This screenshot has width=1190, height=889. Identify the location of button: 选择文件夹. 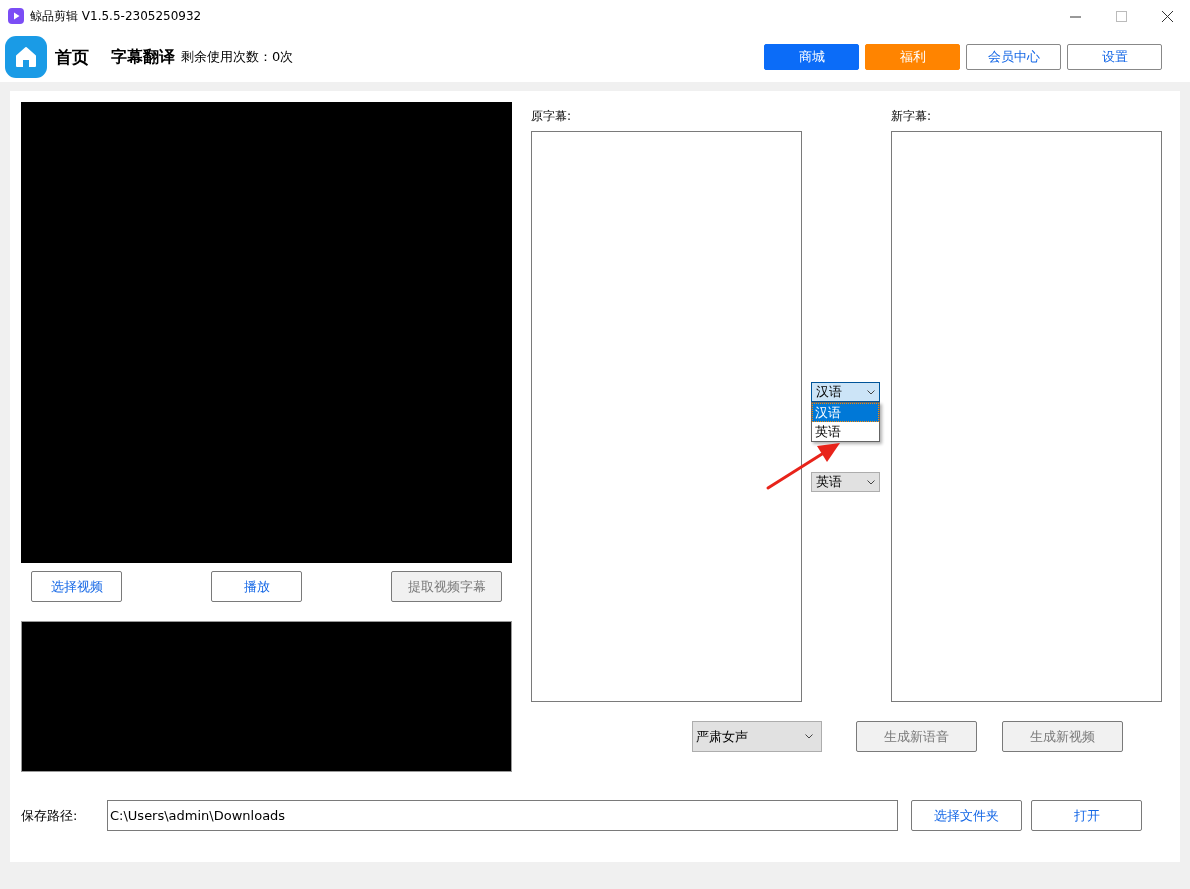
(966, 815).